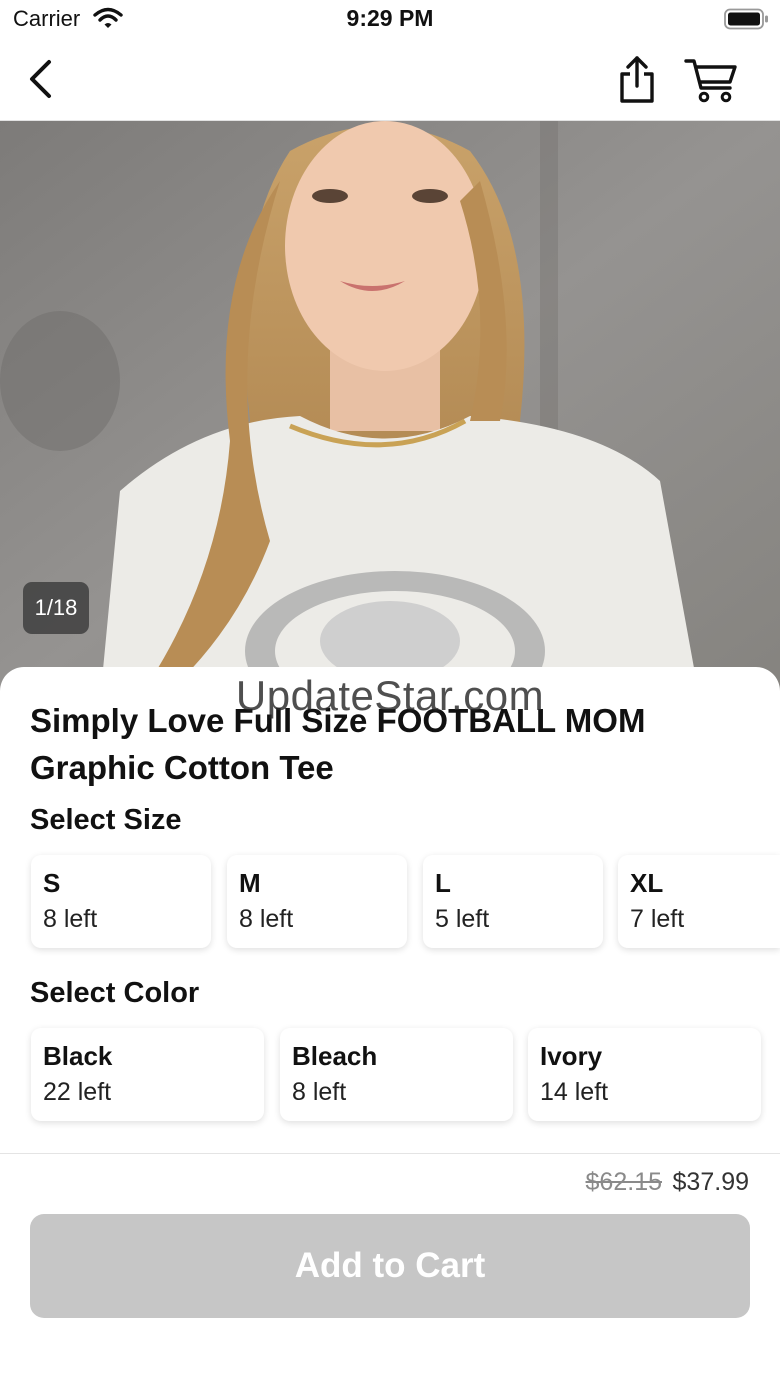  I want to click on color-option-stock: 22 left, so click(77, 1092).